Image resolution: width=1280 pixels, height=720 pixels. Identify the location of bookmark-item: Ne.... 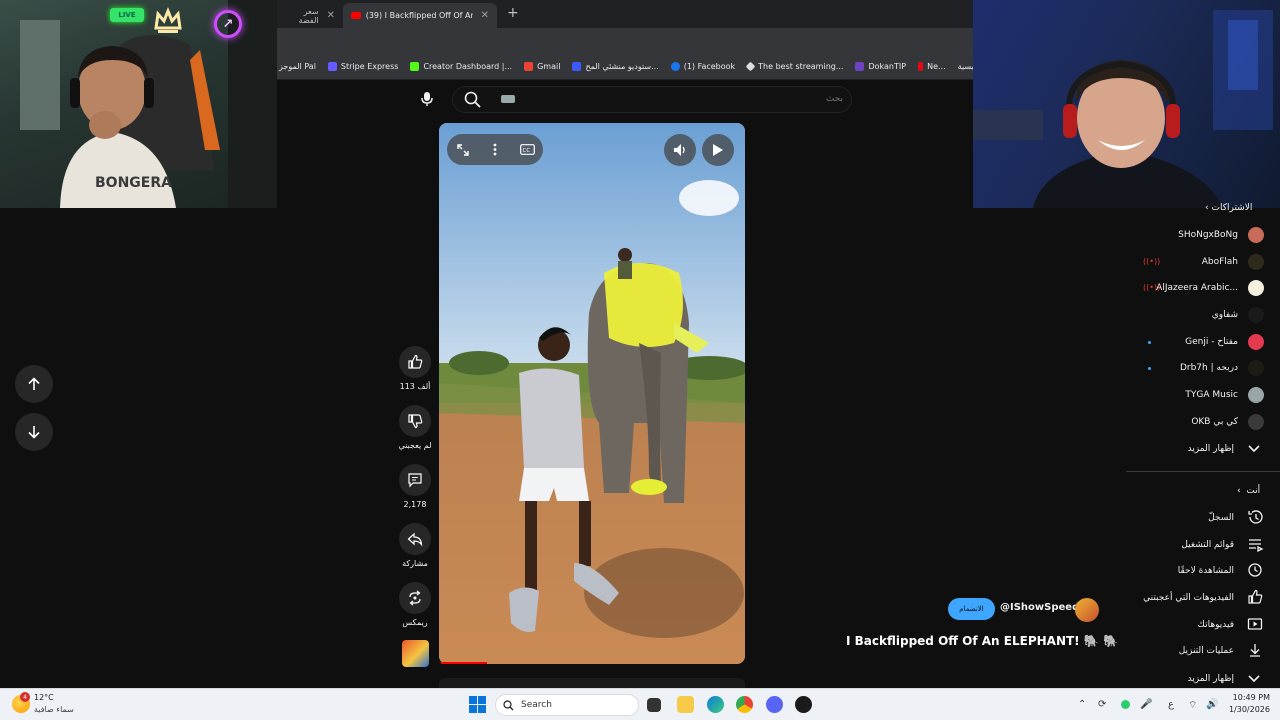
(932, 66).